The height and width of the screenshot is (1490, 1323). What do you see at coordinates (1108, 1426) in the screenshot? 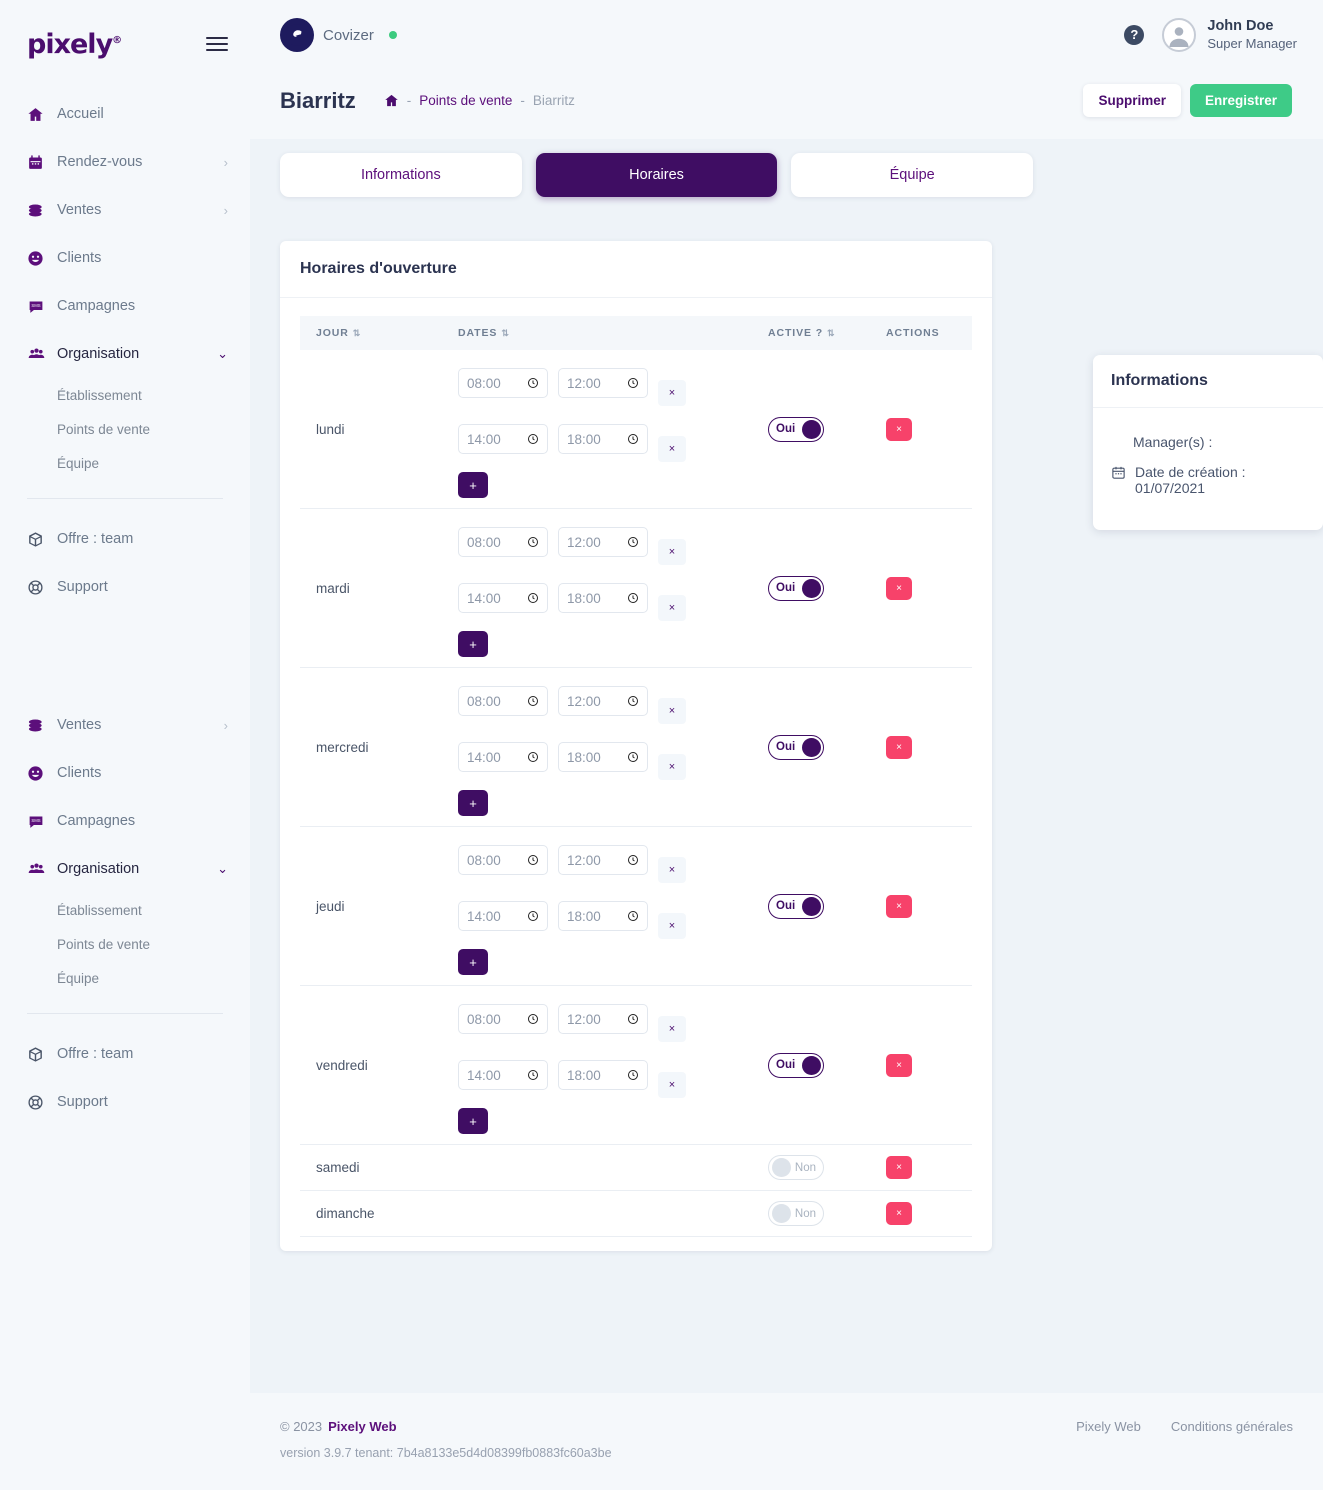
I see `footer-link-pixely-web: Pixely Web` at bounding box center [1108, 1426].